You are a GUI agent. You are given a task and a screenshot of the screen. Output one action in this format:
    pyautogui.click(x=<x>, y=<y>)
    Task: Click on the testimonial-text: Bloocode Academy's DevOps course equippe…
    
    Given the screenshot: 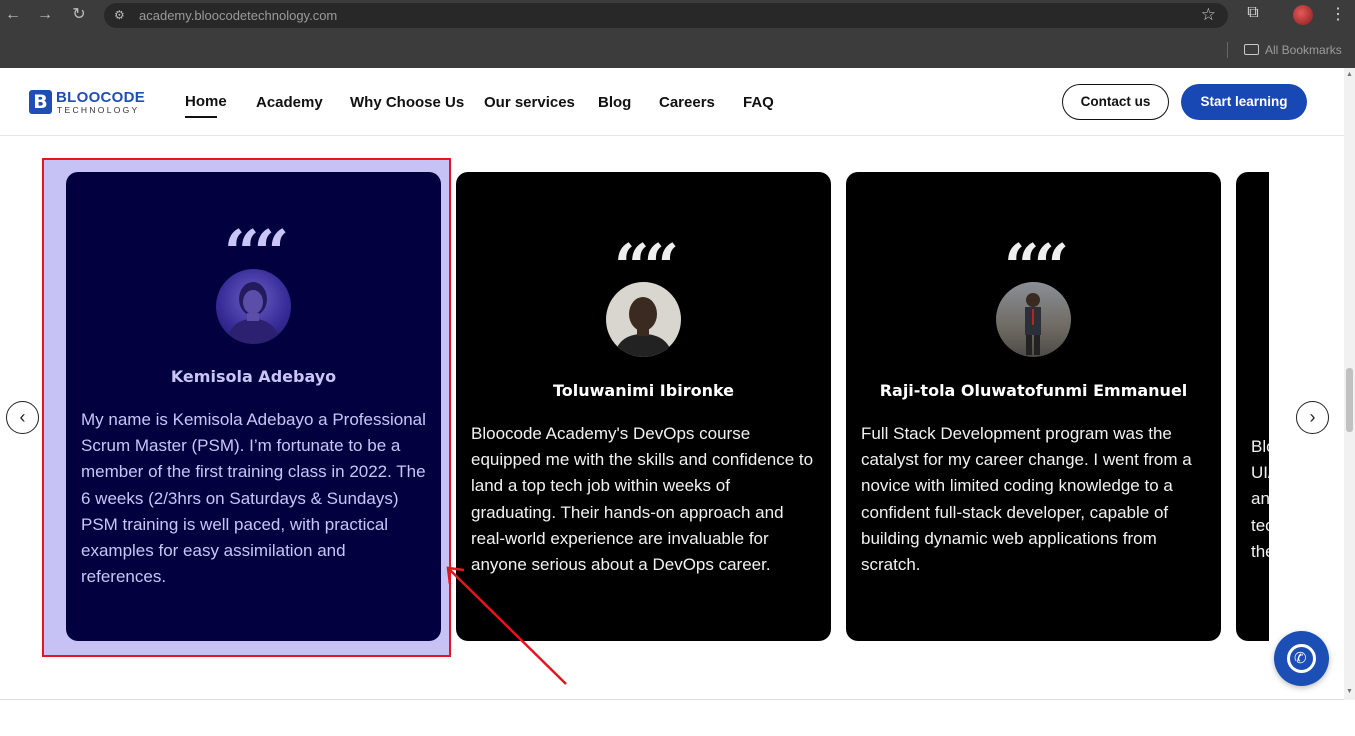 What is the action you would take?
    pyautogui.click(x=642, y=499)
    